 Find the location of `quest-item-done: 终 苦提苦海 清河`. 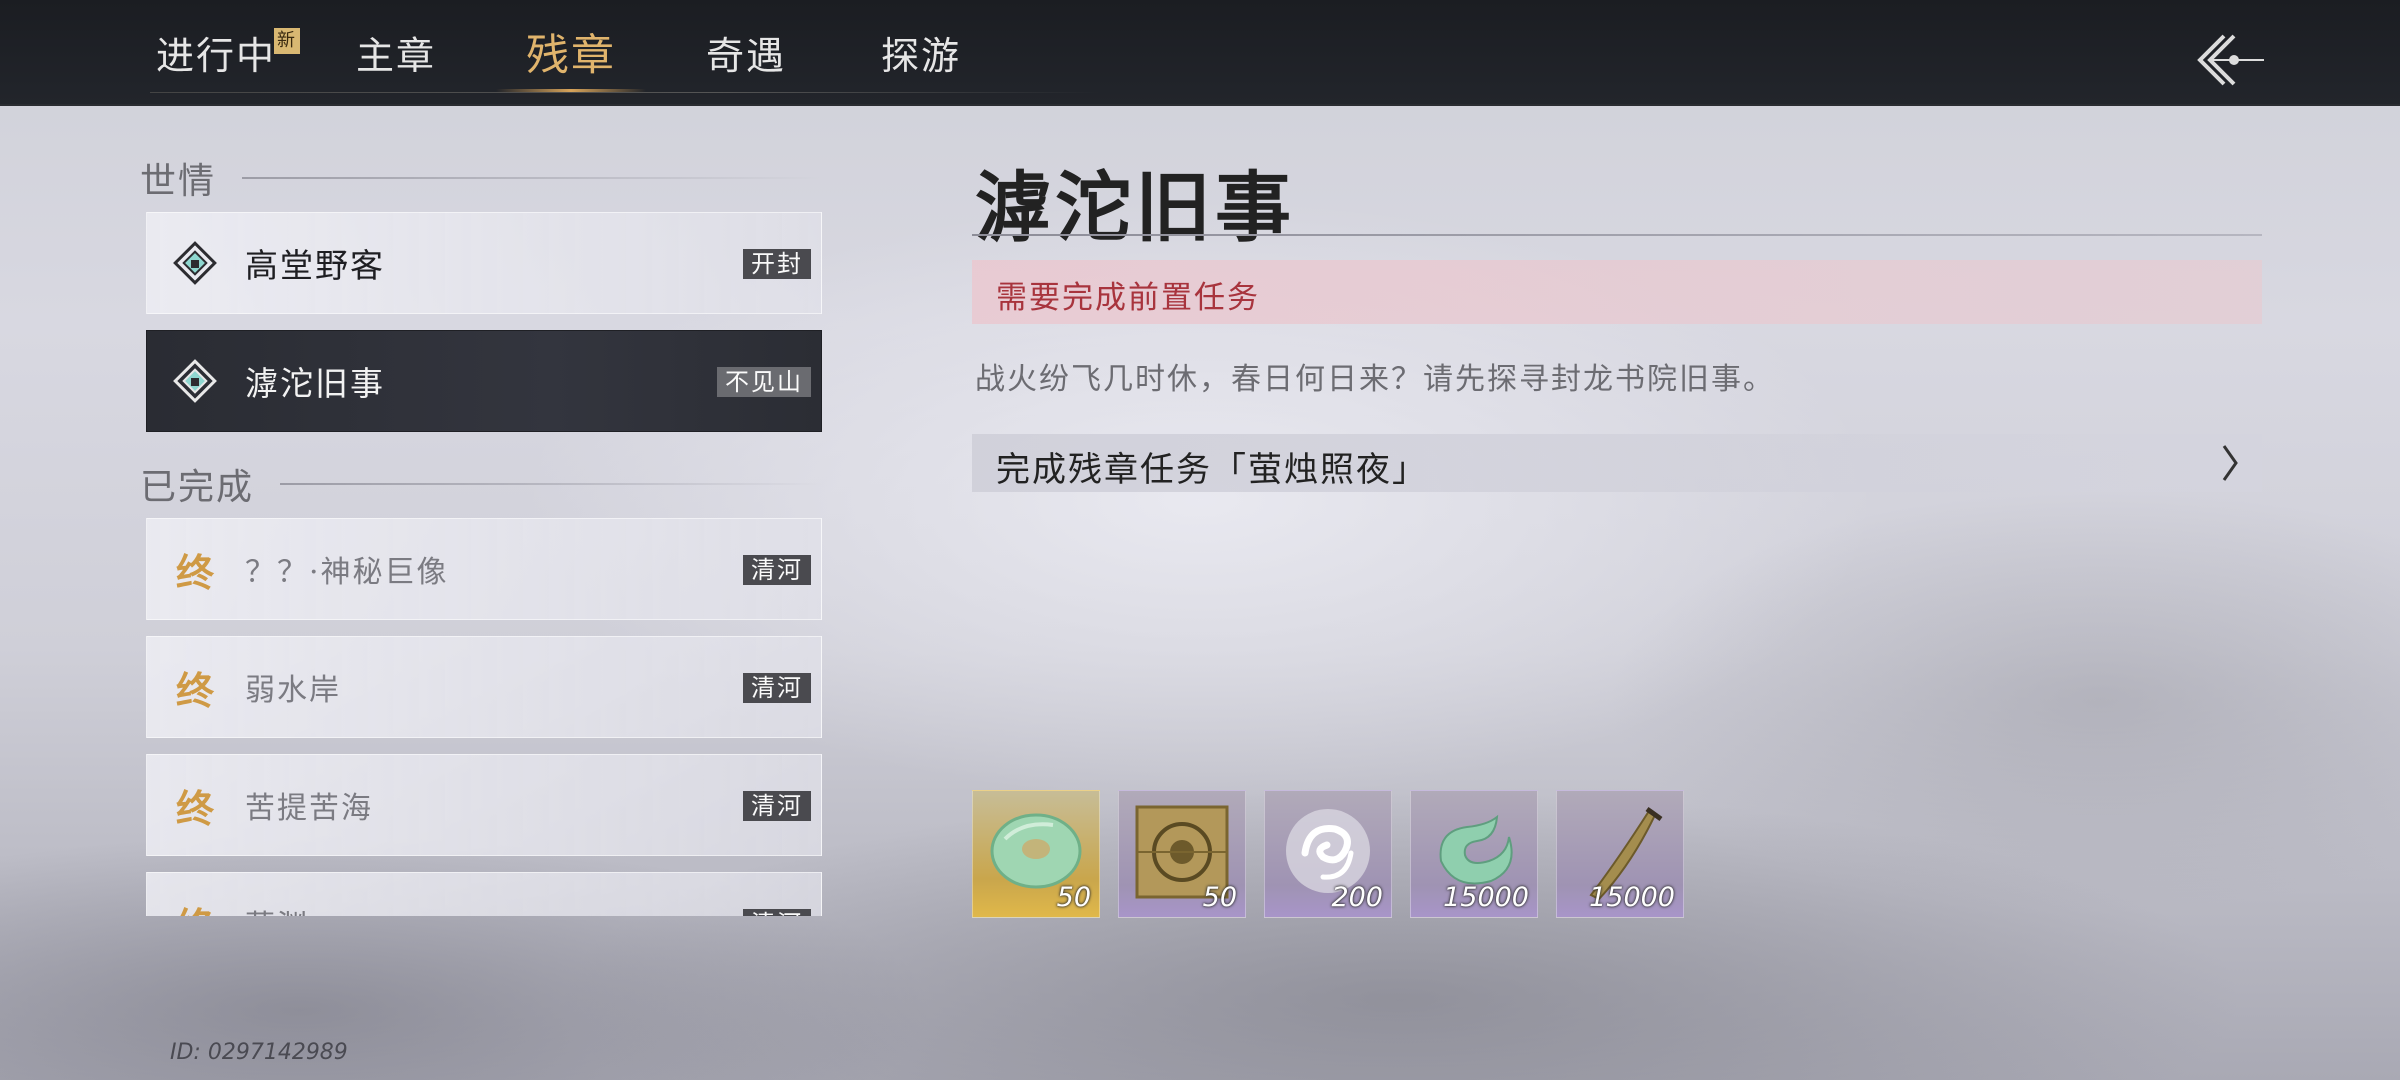

quest-item-done: 终 苦提苦海 清河 is located at coordinates (484, 805).